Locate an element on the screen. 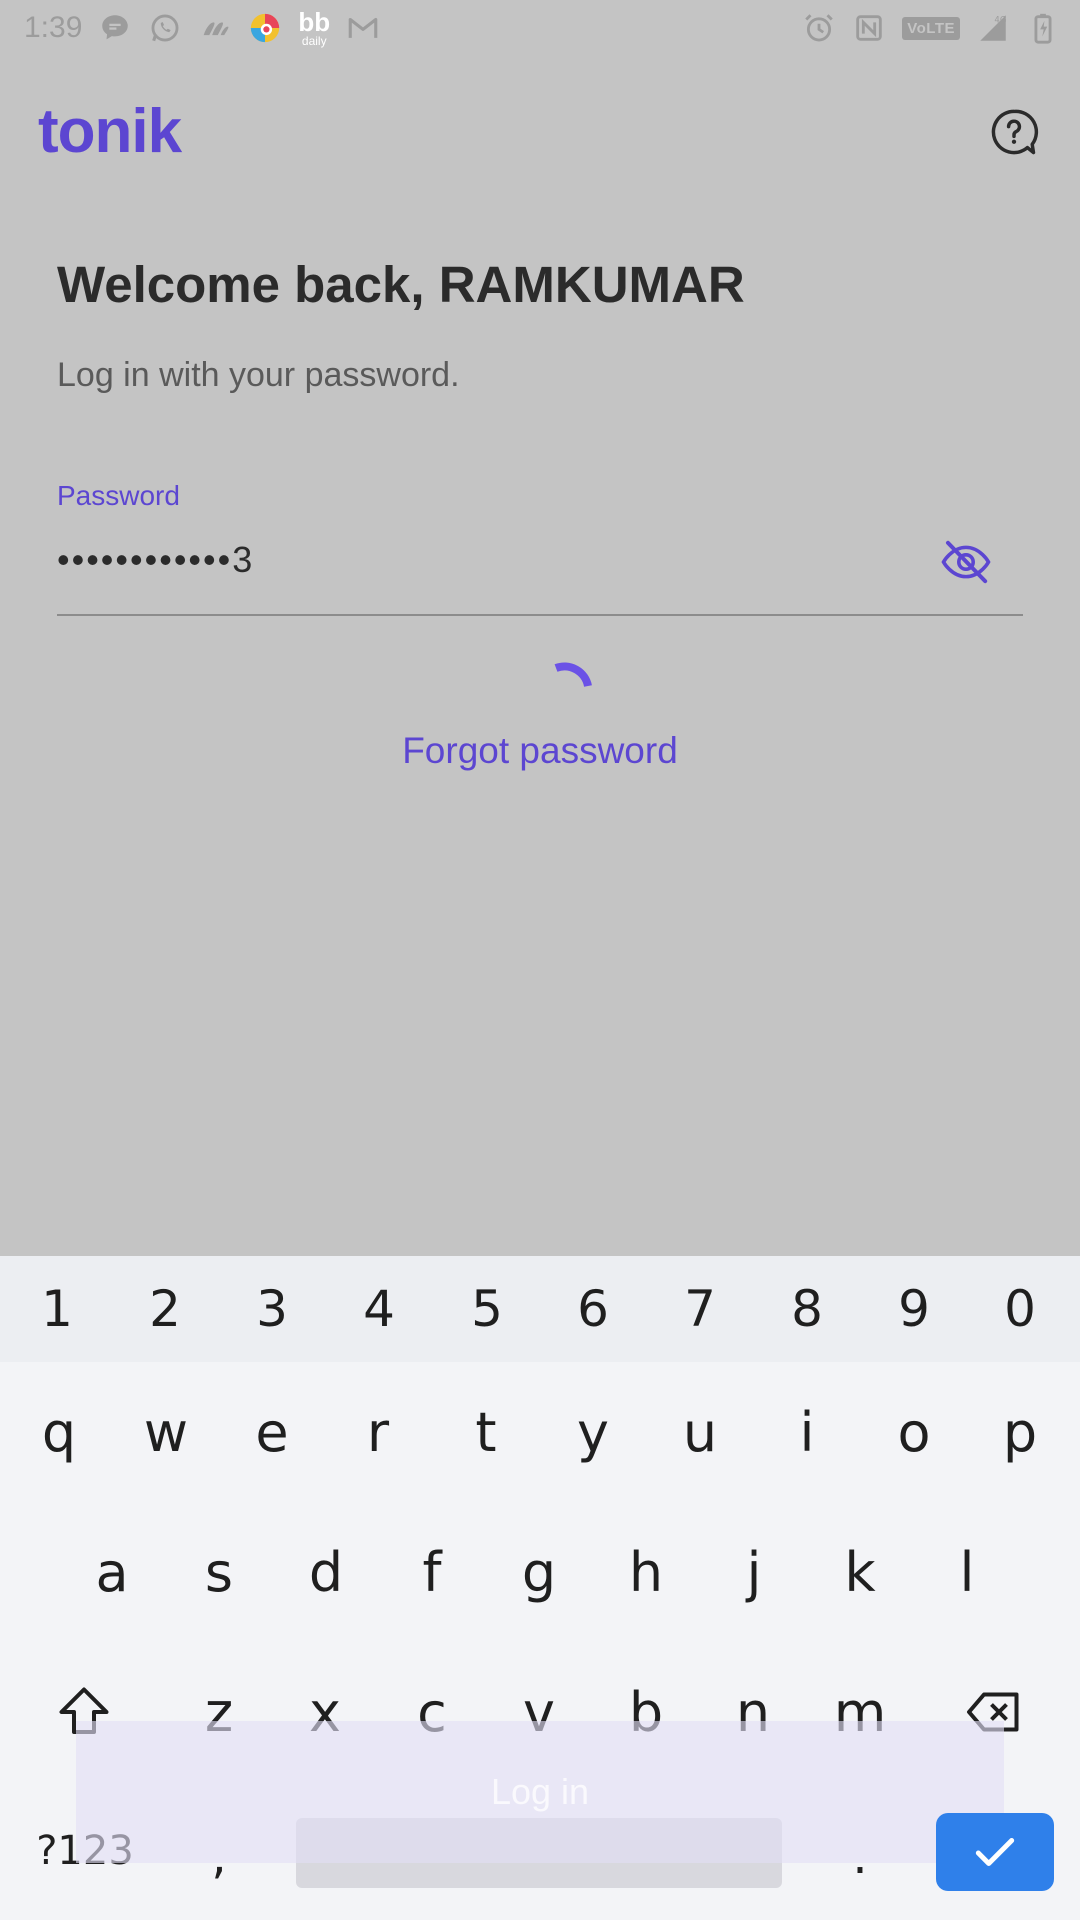  password-visibility-toggle is located at coordinates (966, 562).